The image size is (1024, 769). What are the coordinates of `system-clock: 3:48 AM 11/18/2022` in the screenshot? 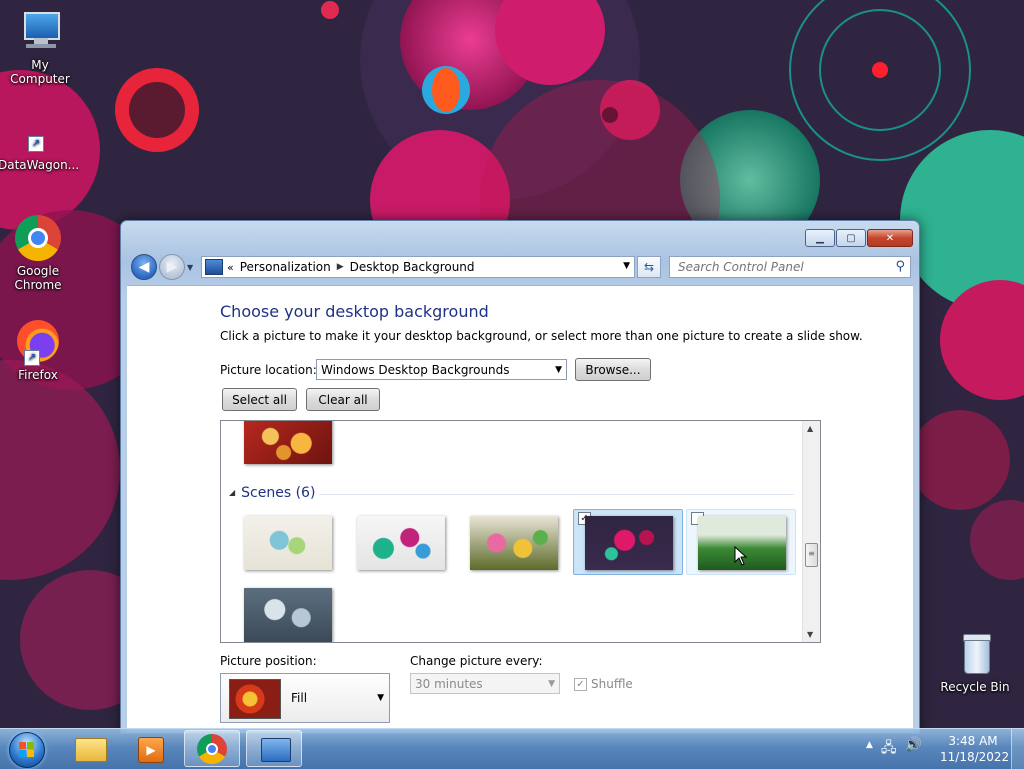 It's located at (975, 749).